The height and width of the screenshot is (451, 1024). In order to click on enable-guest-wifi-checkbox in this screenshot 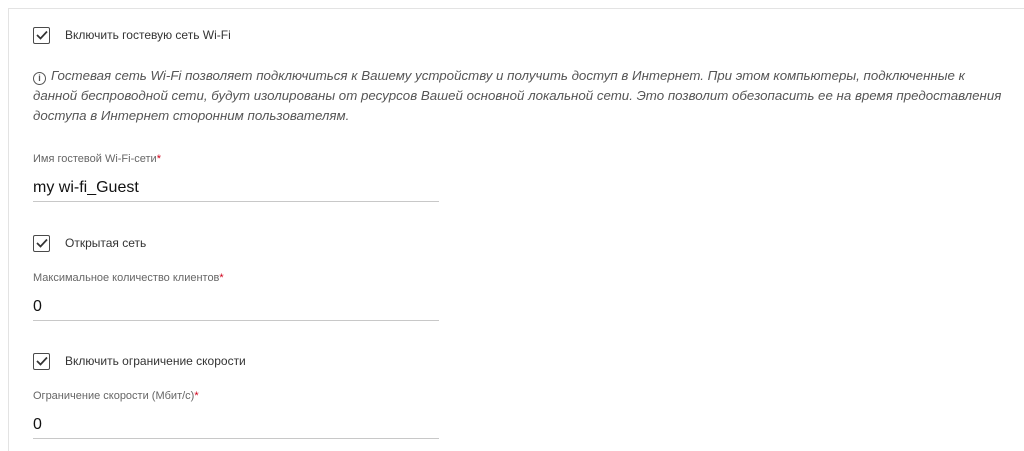, I will do `click(41, 35)`.